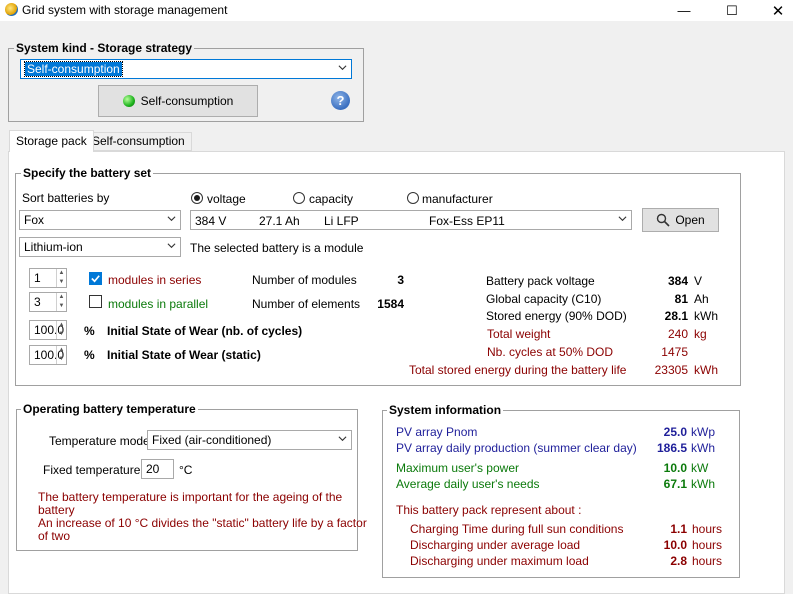  What do you see at coordinates (707, 561) in the screenshot?
I see `discharging-max-unit: hours` at bounding box center [707, 561].